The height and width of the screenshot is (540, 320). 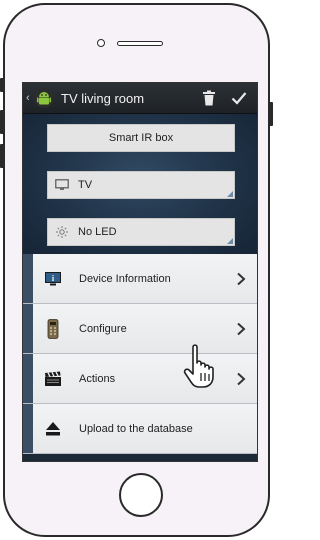 I want to click on clapperboard-icon, so click(x=53, y=379).